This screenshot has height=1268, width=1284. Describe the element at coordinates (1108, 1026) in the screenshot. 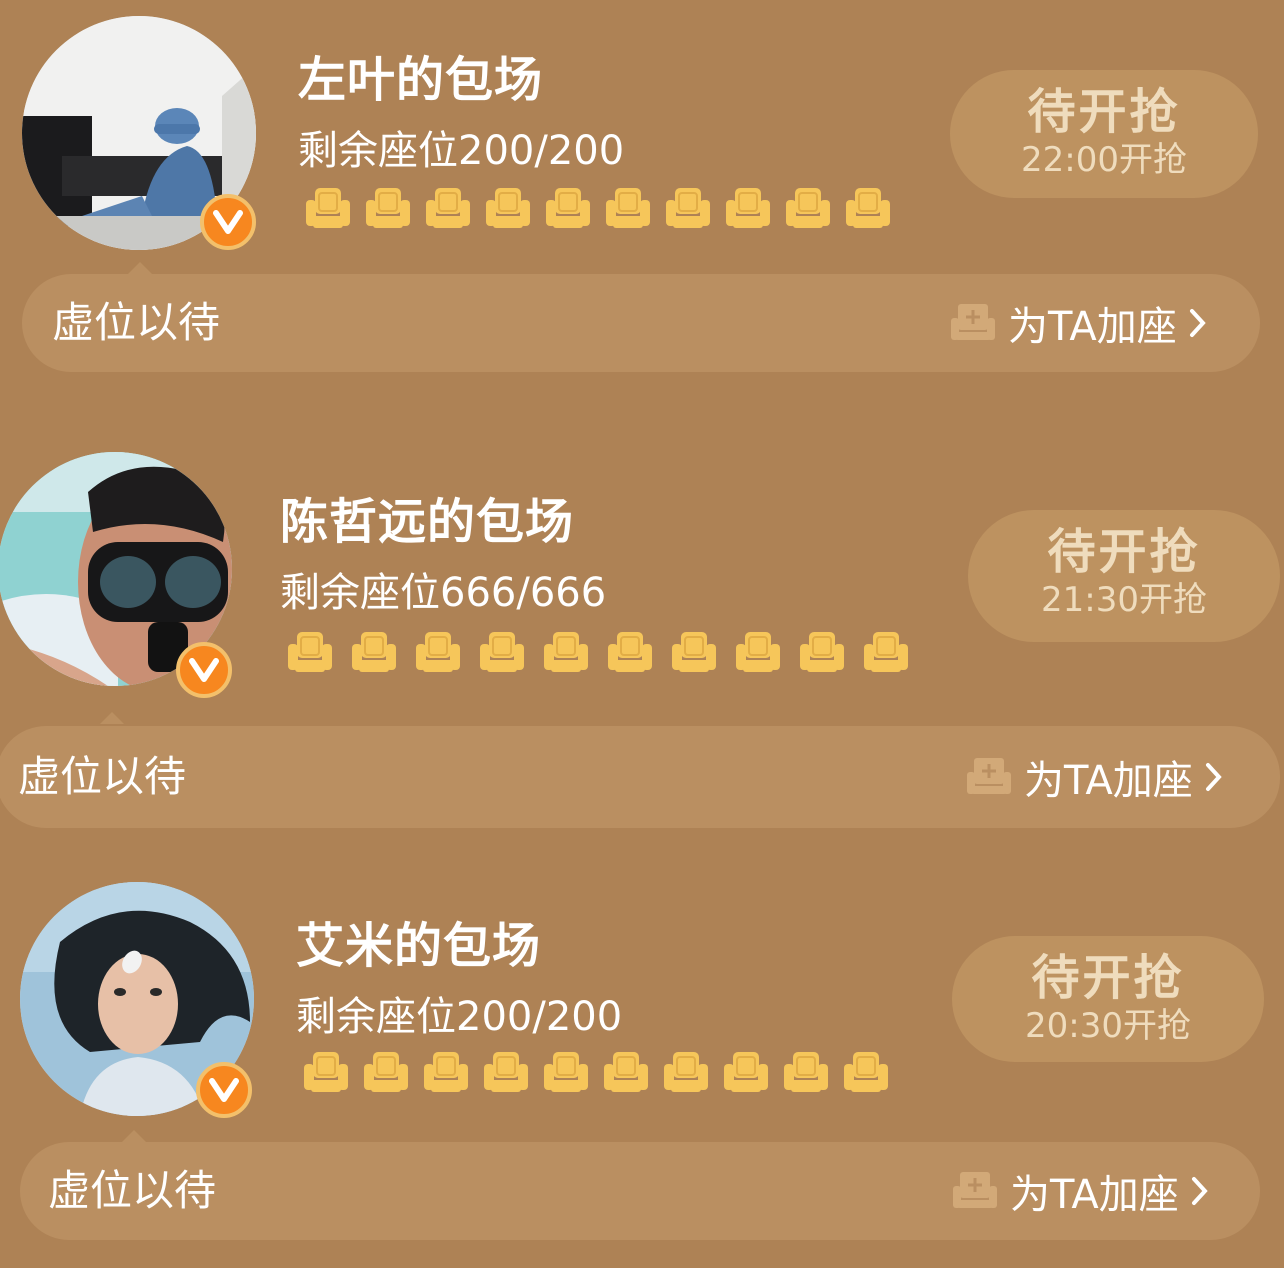

I see `grab-time: 20:30开抢` at that location.